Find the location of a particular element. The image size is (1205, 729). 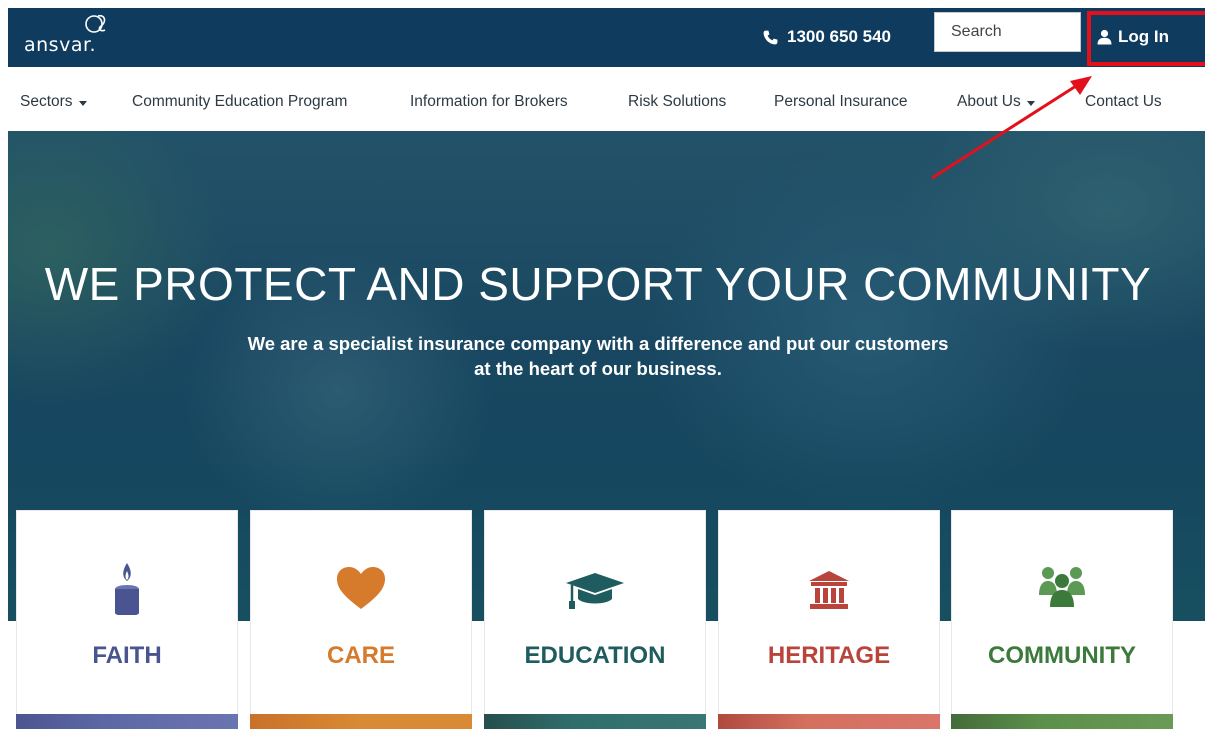

sector-bar-heritage is located at coordinates (829, 721).